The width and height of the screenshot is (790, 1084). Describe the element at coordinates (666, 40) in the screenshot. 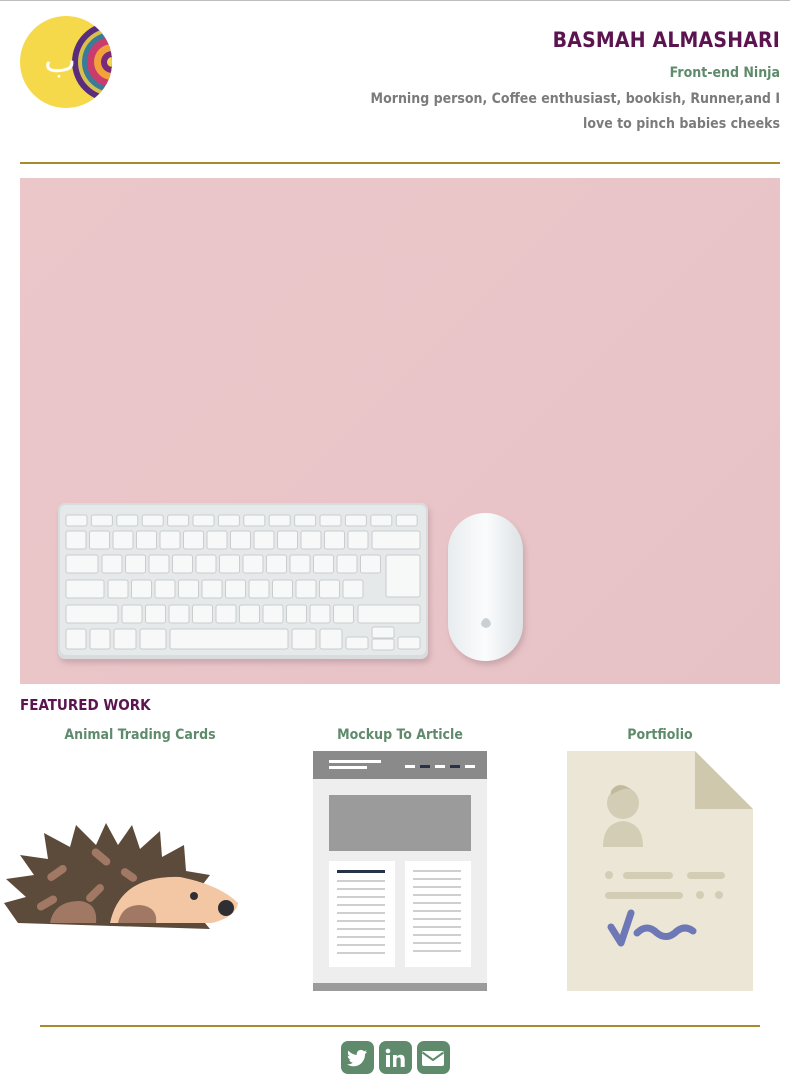

I see `site-name: BASMAH ALMASHARI` at that location.